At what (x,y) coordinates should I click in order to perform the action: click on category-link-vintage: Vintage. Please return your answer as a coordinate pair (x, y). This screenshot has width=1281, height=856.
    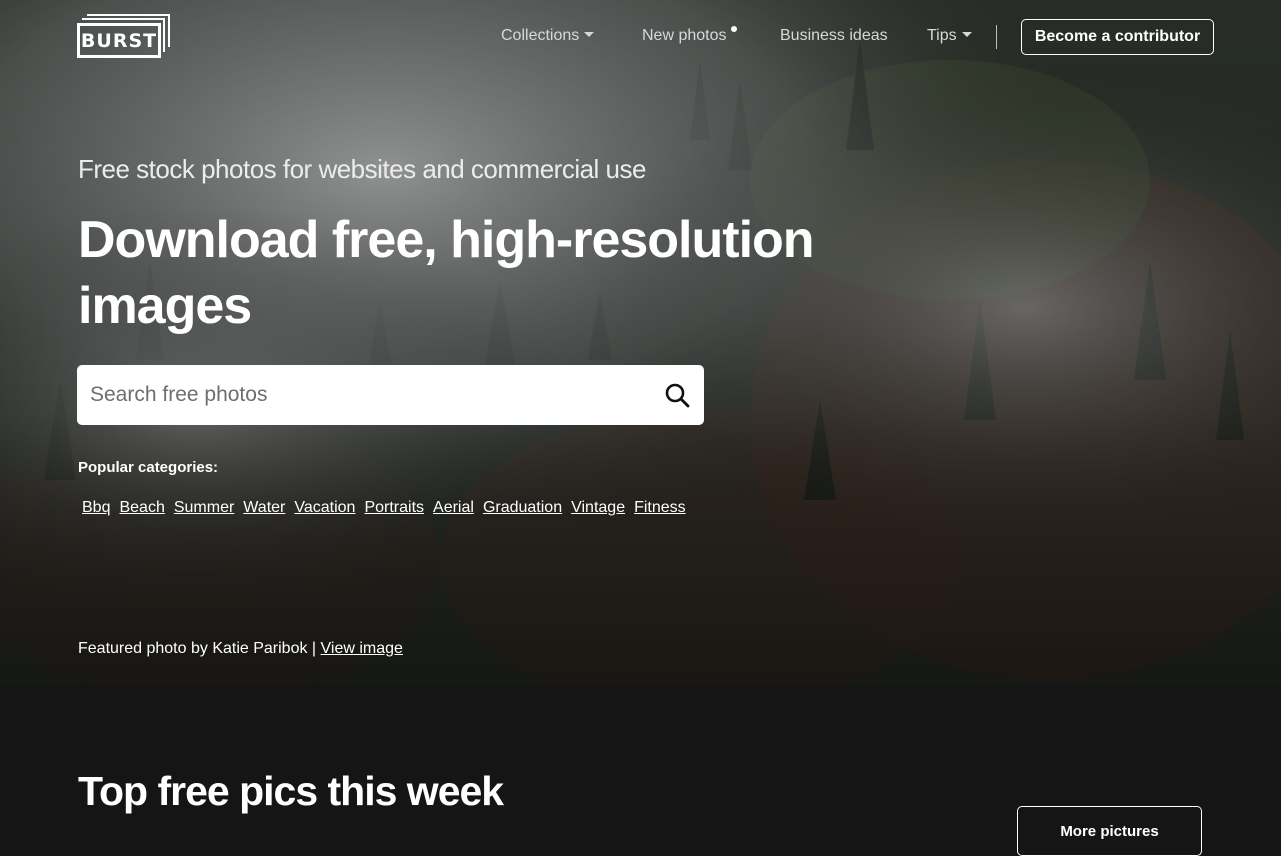
    Looking at the image, I should click on (598, 508).